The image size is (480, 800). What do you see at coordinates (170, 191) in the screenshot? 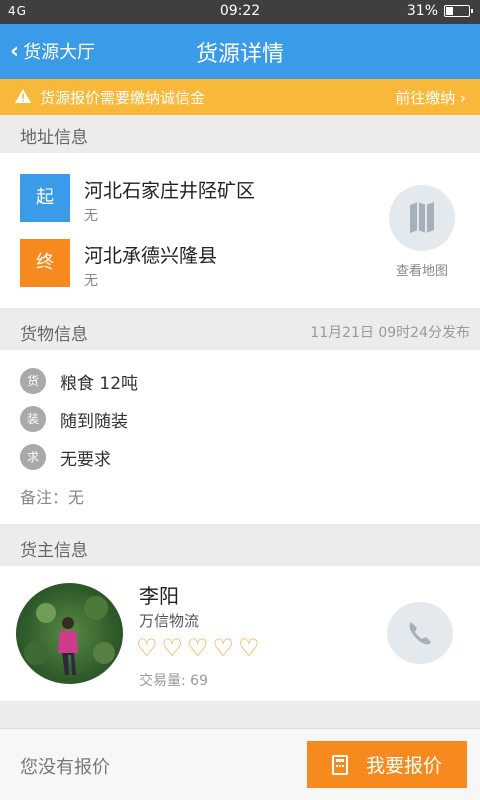
I see `origin-place: 河北石家庄井陉矿区` at bounding box center [170, 191].